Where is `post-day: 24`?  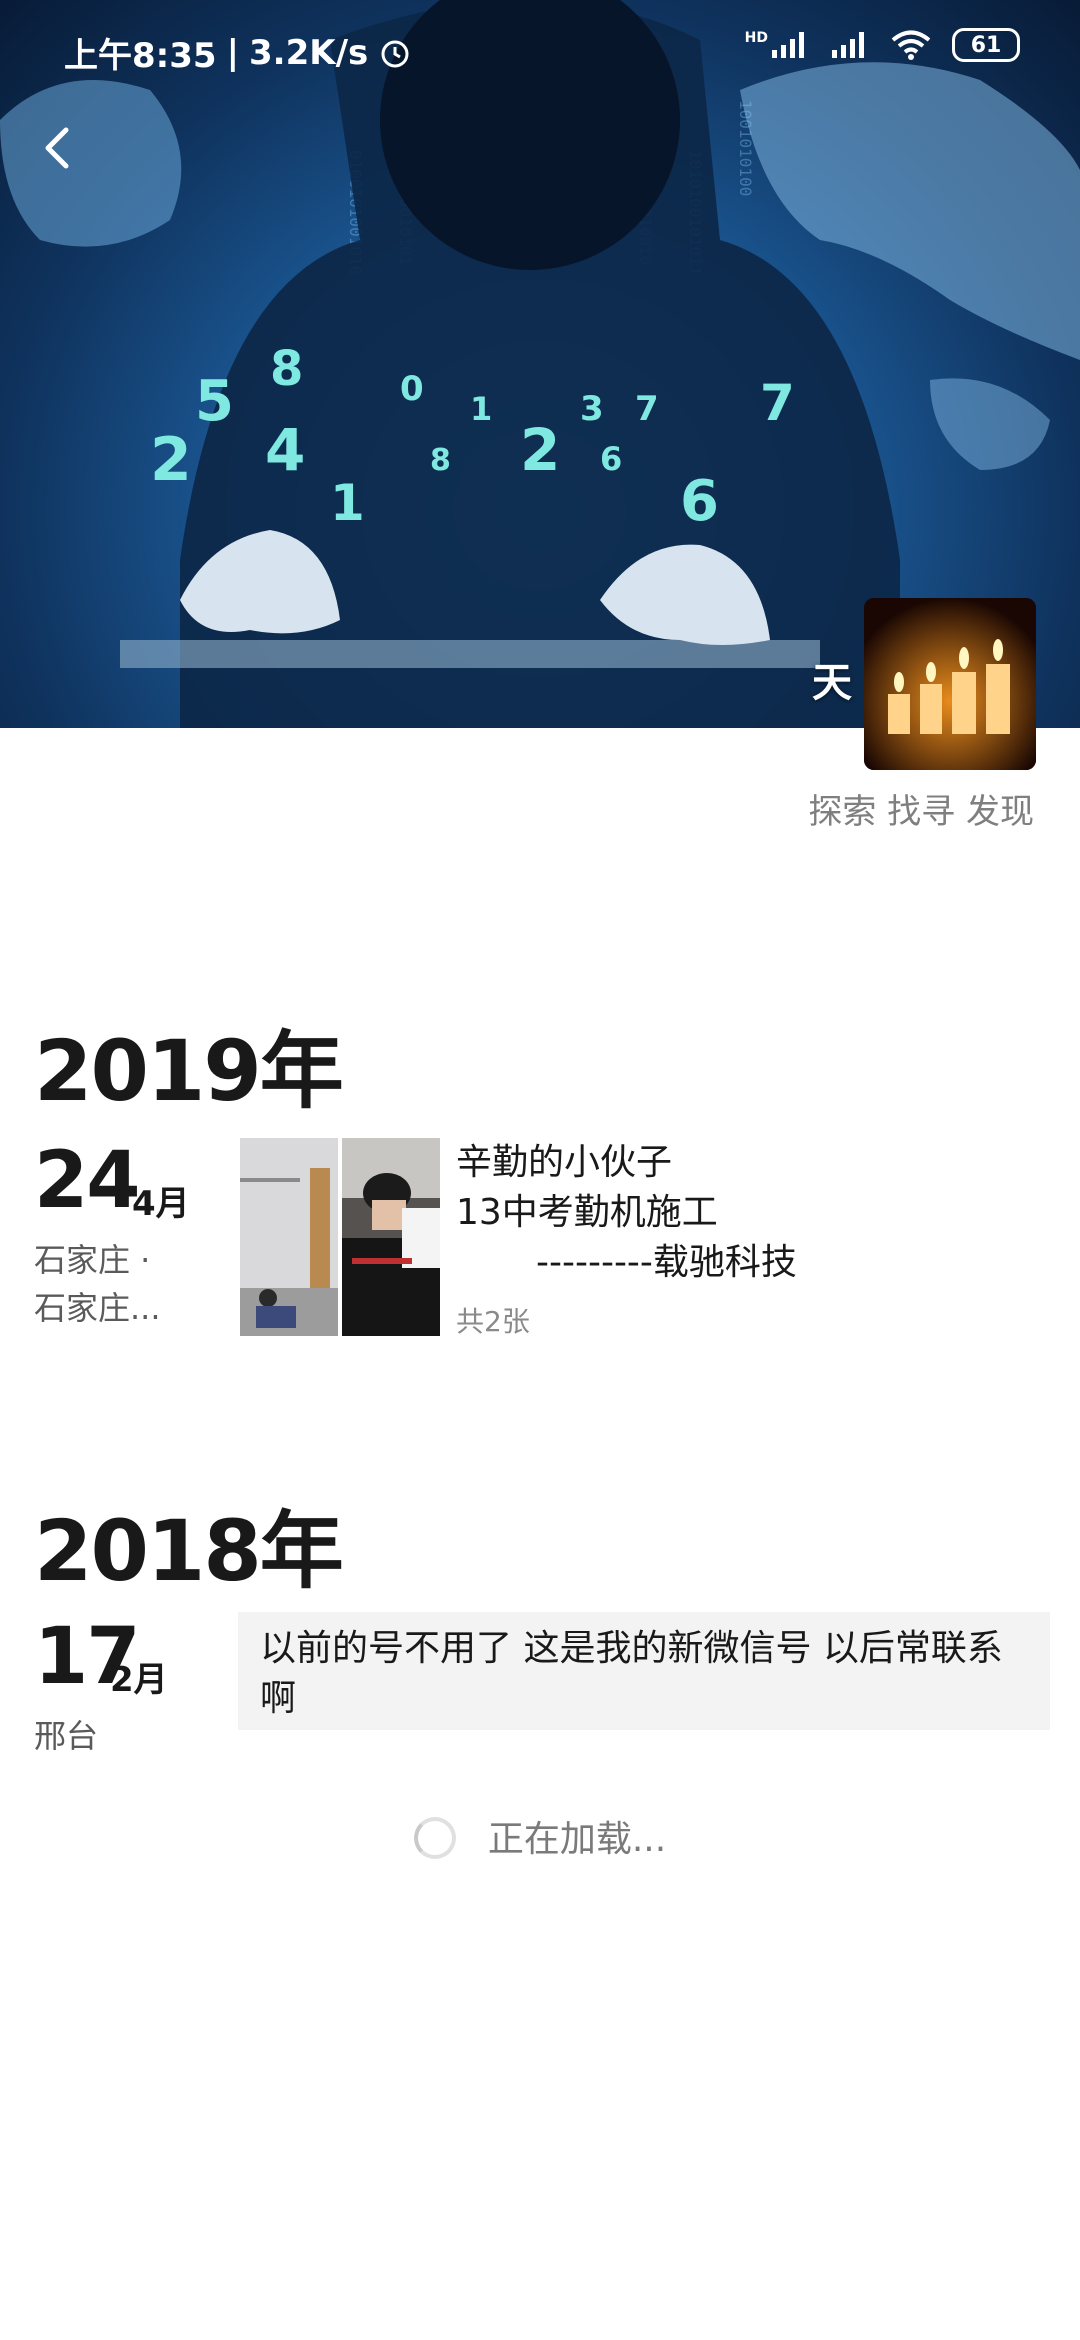
post-day: 24 is located at coordinates (87, 1181).